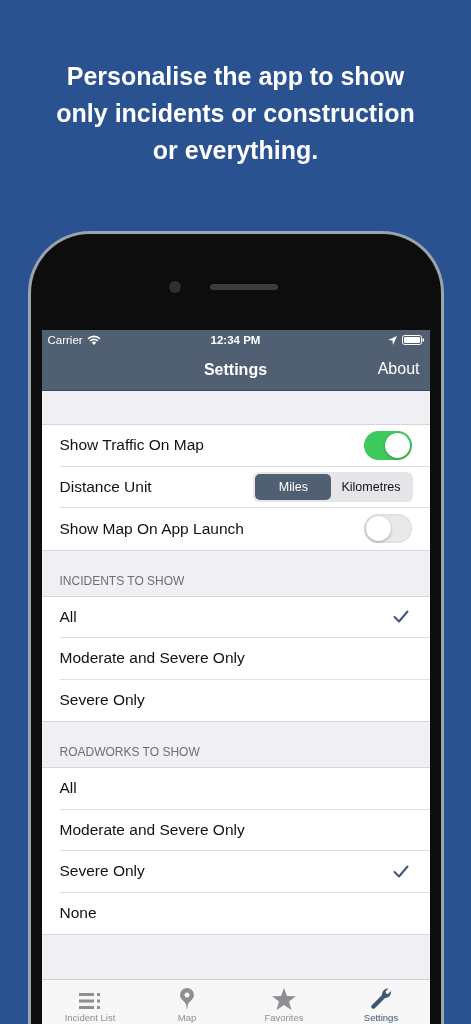  I want to click on speaker-grille, so click(243, 287).